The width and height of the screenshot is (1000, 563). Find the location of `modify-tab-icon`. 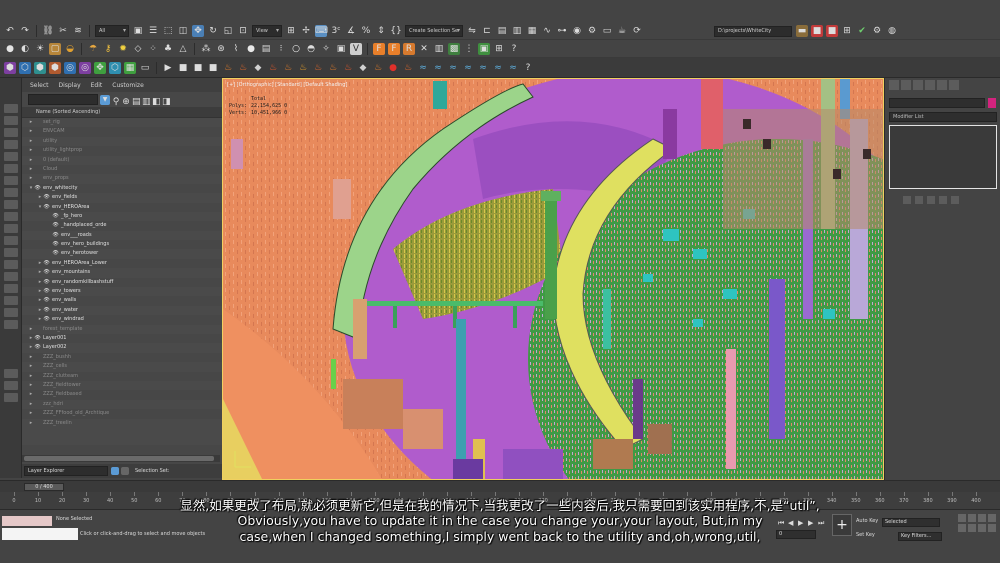

modify-tab-icon is located at coordinates (906, 85).